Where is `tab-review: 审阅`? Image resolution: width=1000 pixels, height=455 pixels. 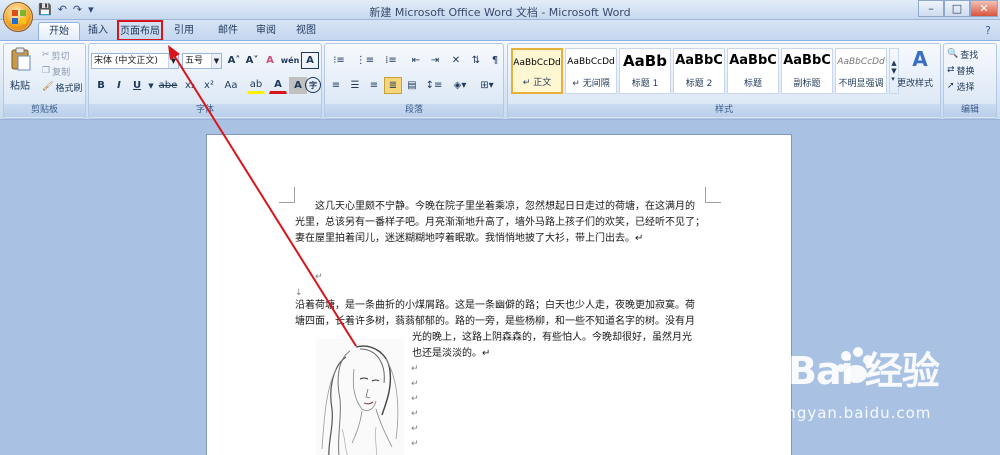 tab-review: 审阅 is located at coordinates (266, 31).